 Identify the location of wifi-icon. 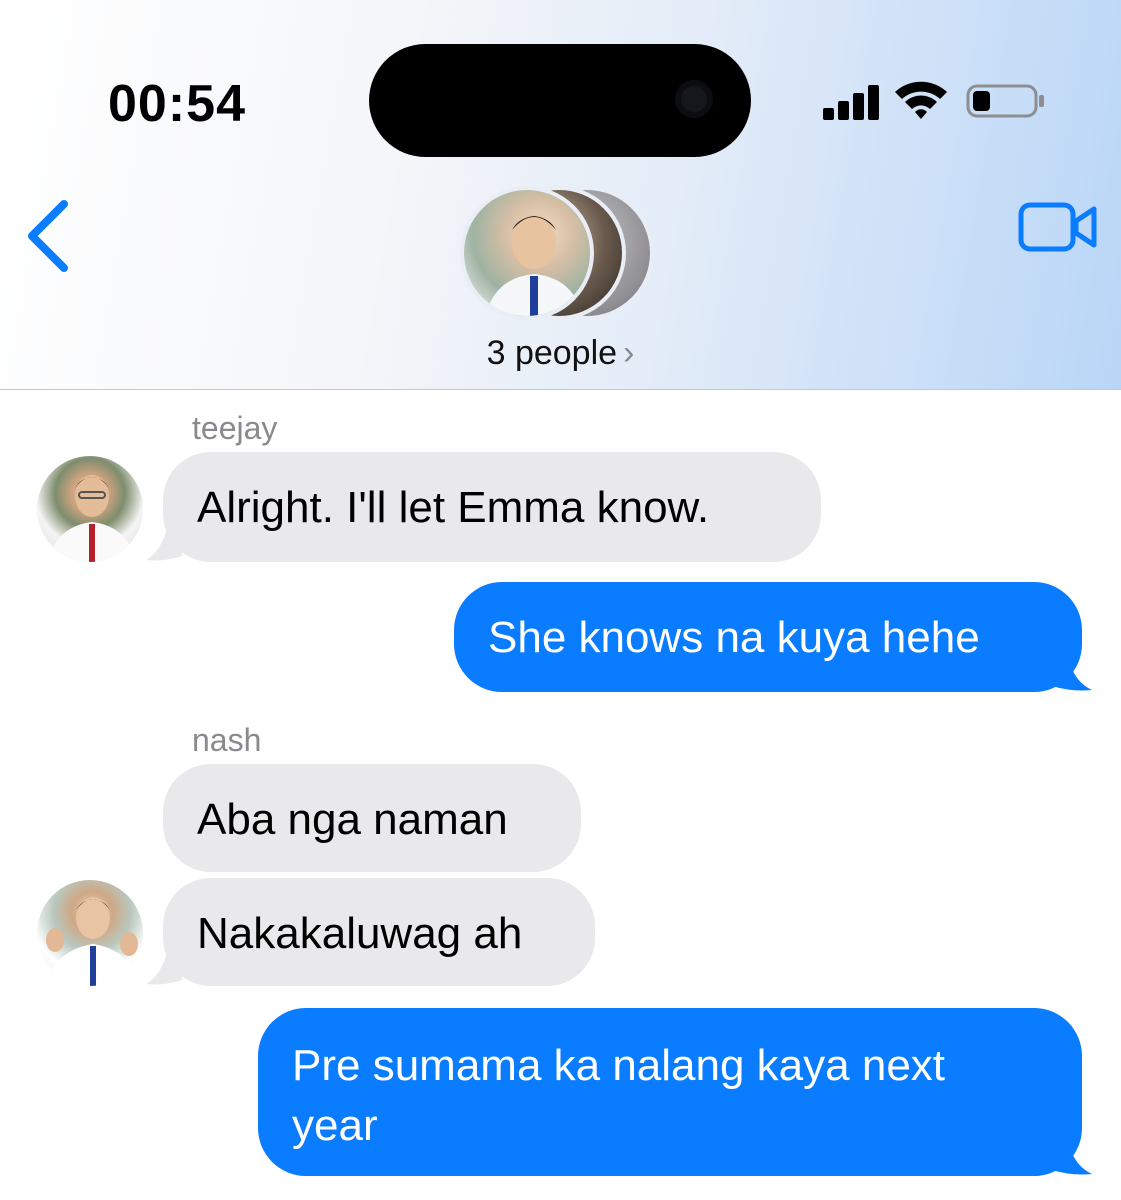
(921, 100).